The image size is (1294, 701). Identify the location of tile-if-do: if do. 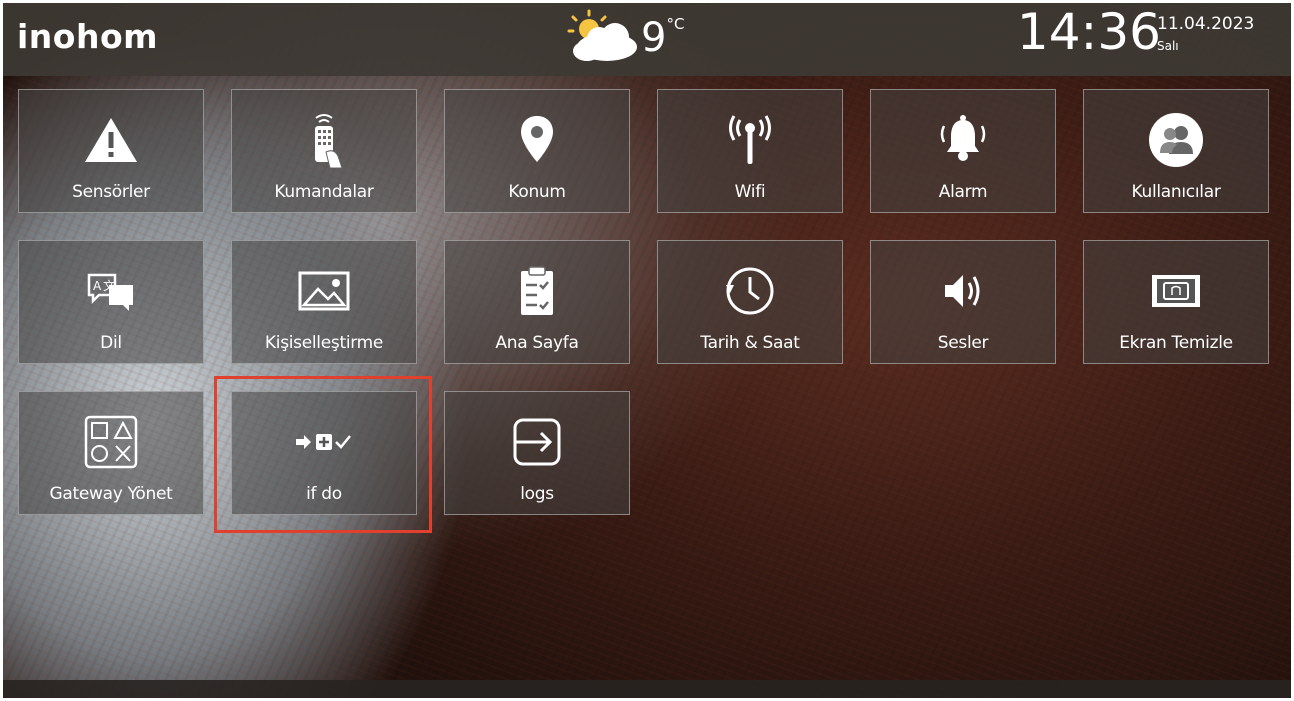
(324, 453).